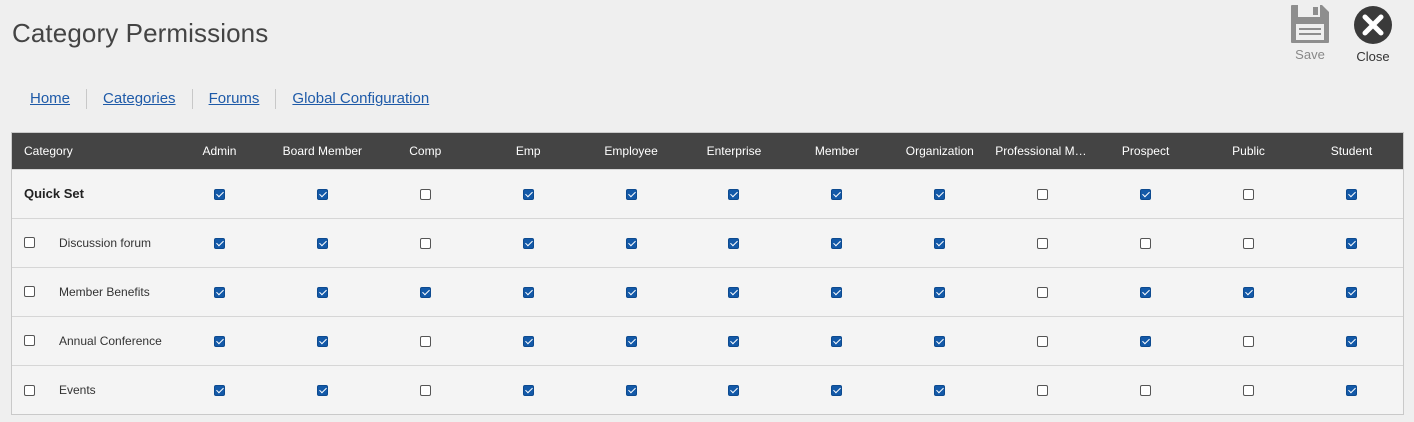 Image resolution: width=1414 pixels, height=422 pixels. What do you see at coordinates (1043, 194) in the screenshot?
I see `quick-set-checkbox-professional-me` at bounding box center [1043, 194].